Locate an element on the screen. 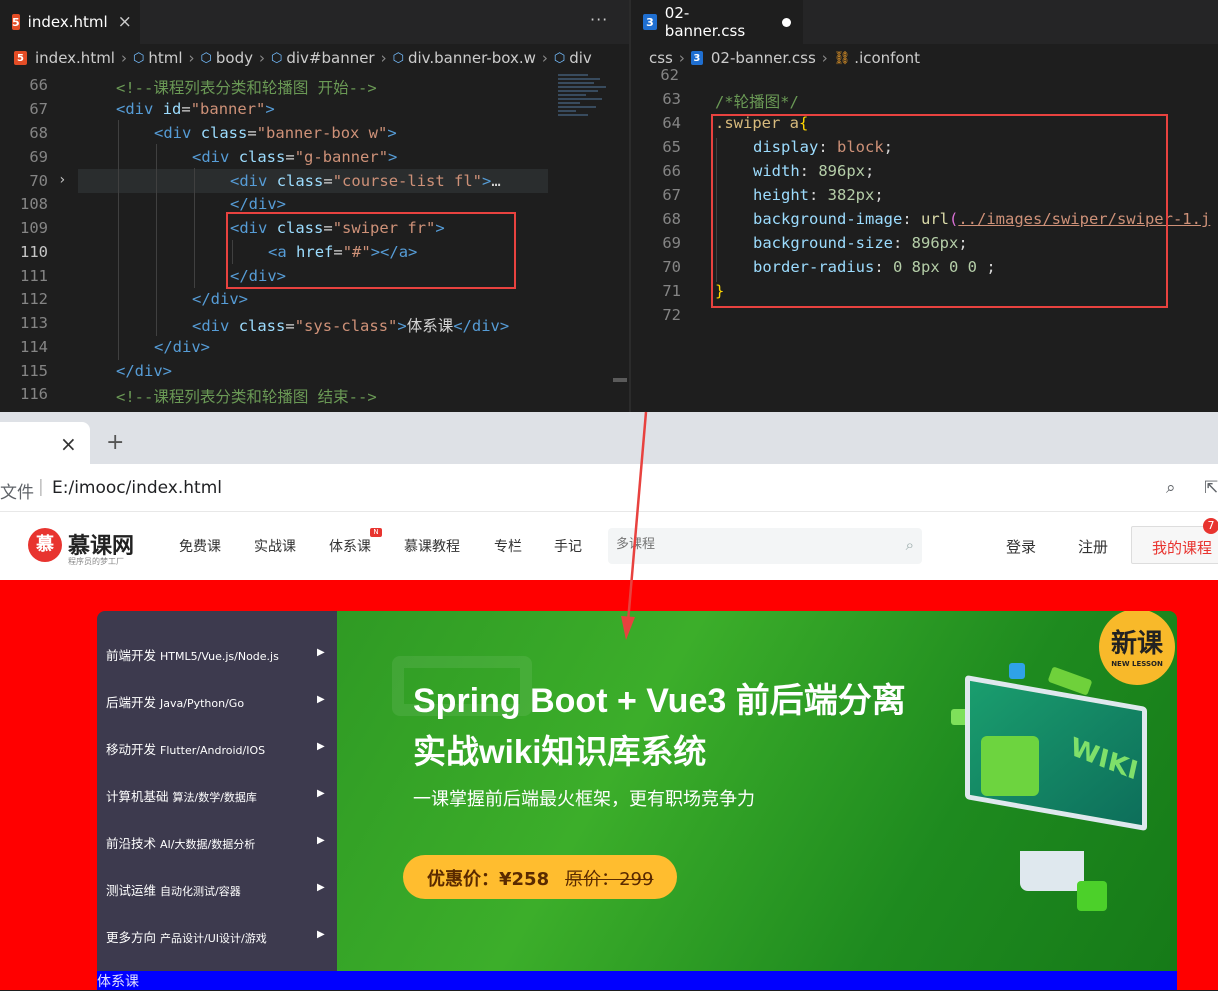 The image size is (1218, 991). tab-label: 02-banner.css is located at coordinates (705, 22).